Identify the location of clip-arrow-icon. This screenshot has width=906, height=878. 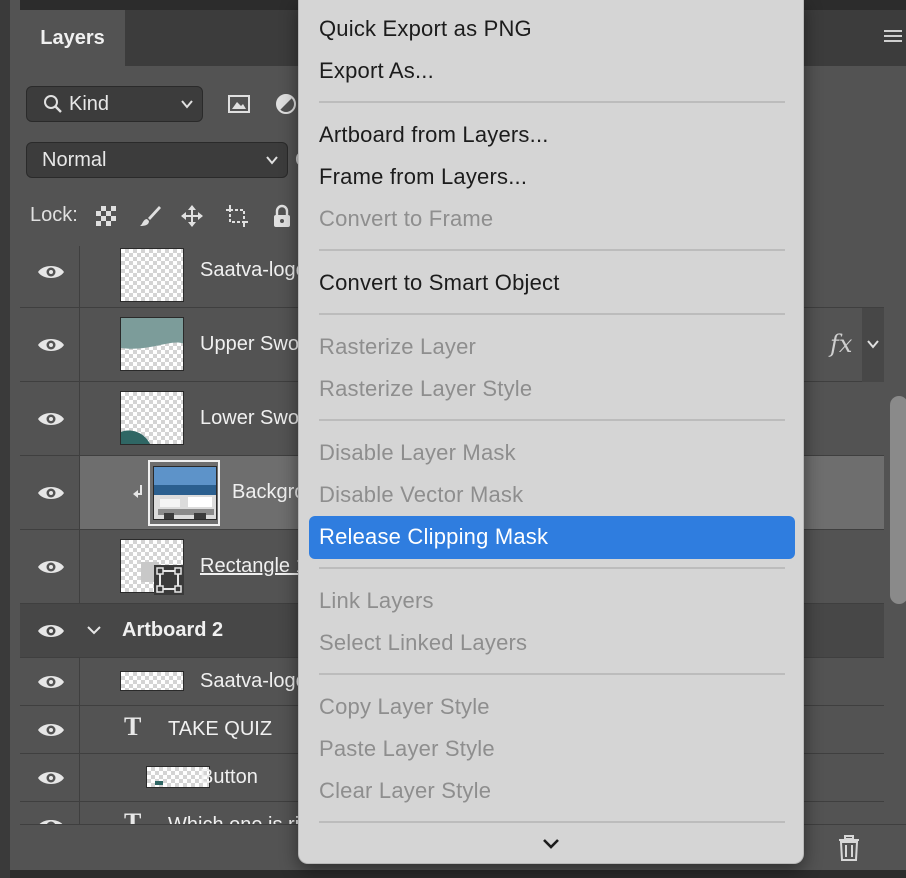
(137, 491).